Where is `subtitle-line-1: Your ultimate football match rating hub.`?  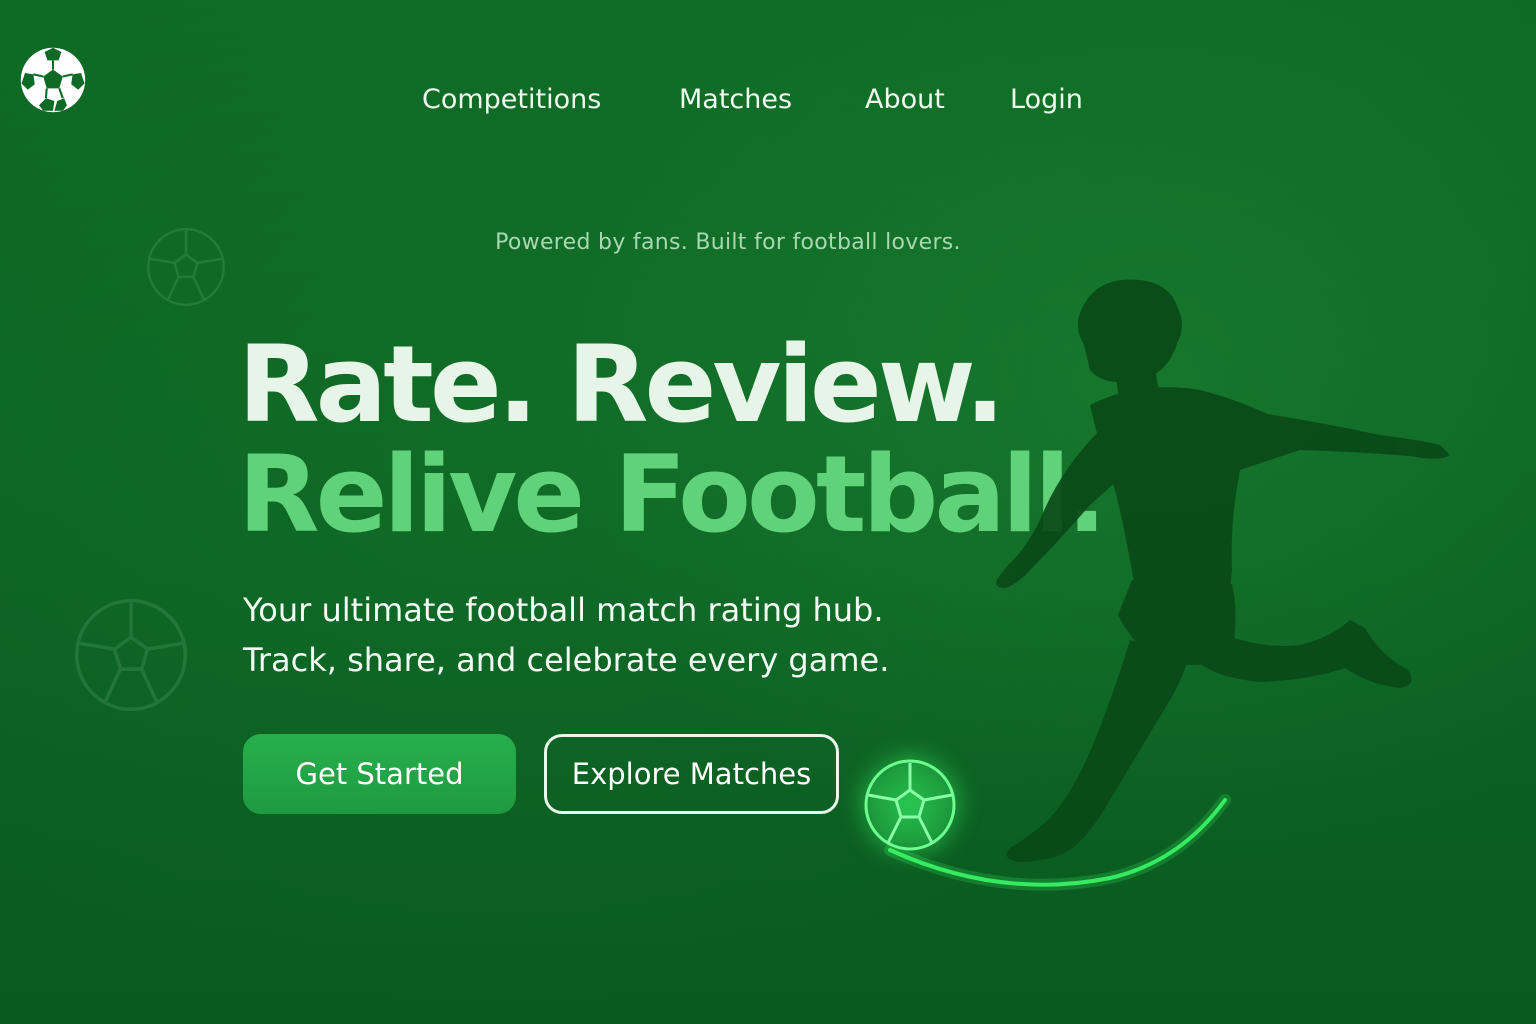 subtitle-line-1: Your ultimate football match rating hub. is located at coordinates (563, 610).